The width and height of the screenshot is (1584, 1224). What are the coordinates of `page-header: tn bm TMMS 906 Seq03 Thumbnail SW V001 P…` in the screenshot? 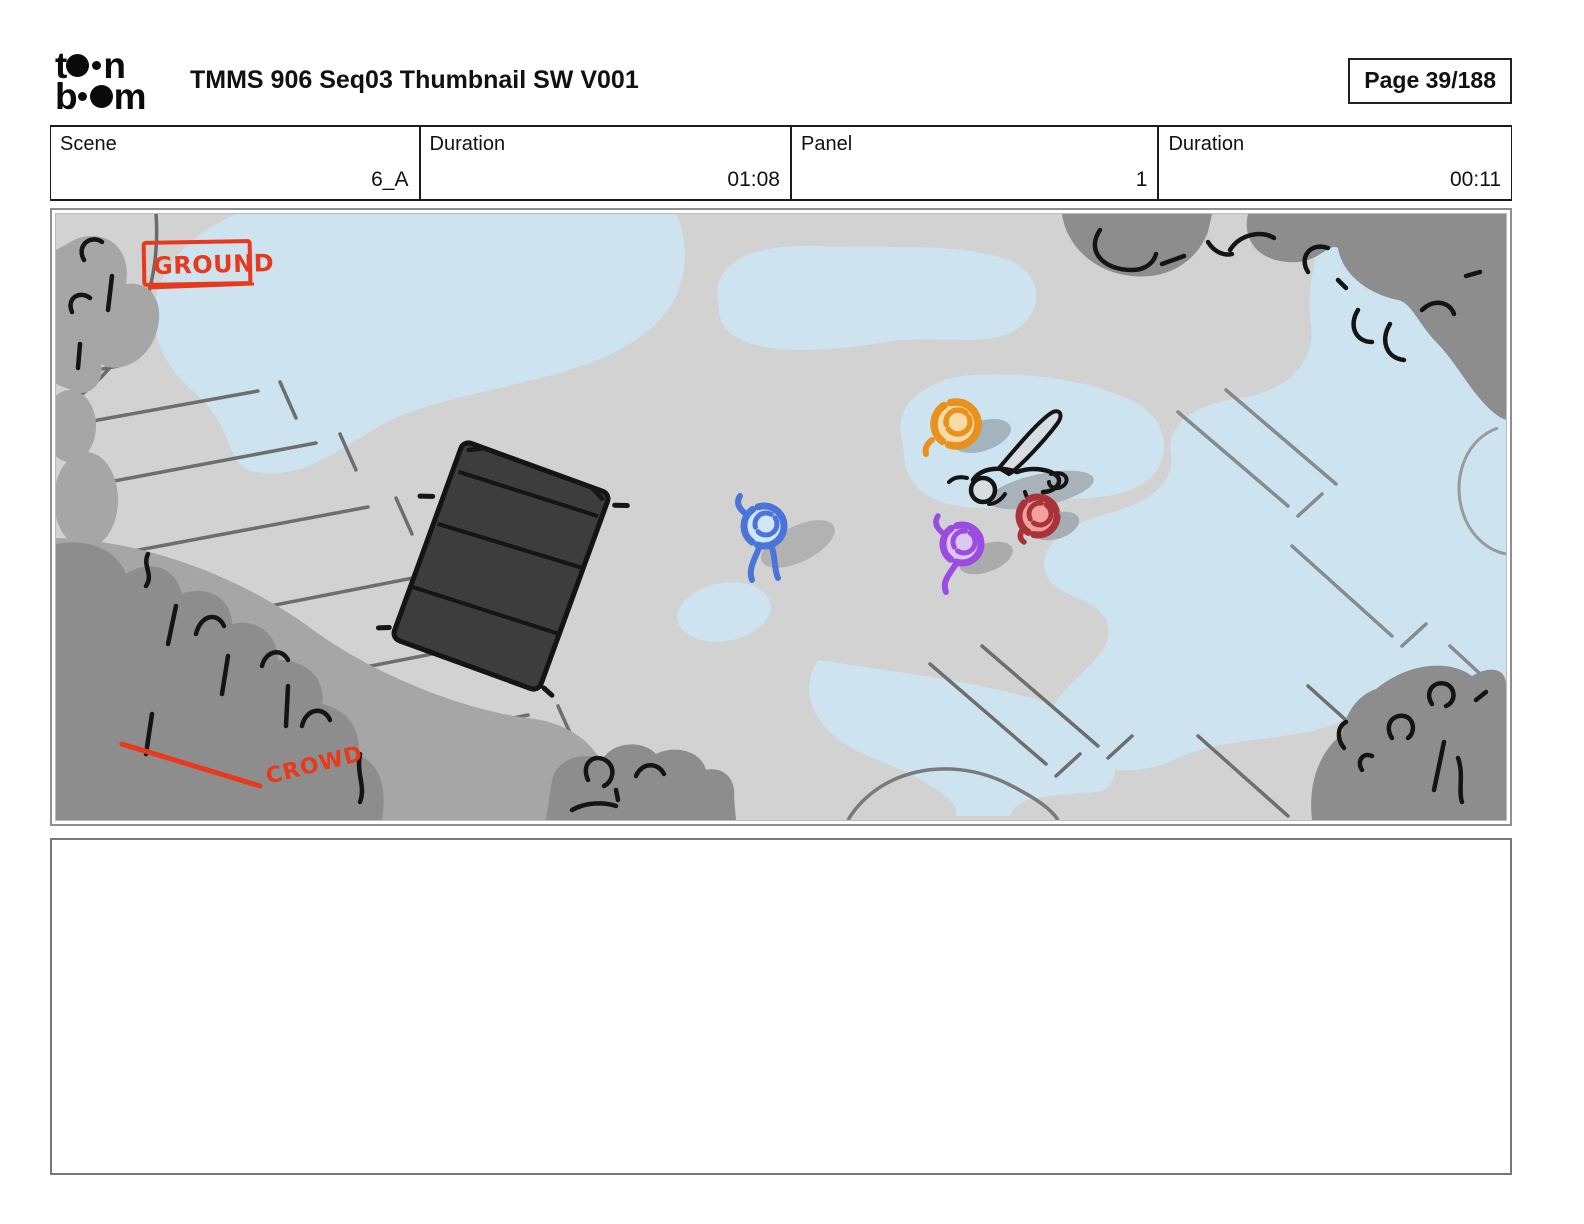 It's located at (781, 83).